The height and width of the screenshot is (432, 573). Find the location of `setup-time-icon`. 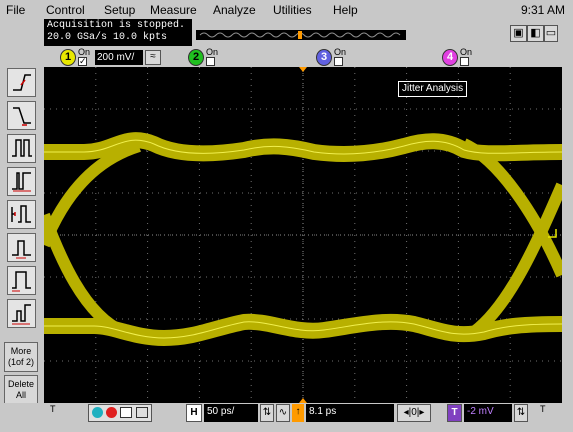

setup-time-icon is located at coordinates (21, 214).